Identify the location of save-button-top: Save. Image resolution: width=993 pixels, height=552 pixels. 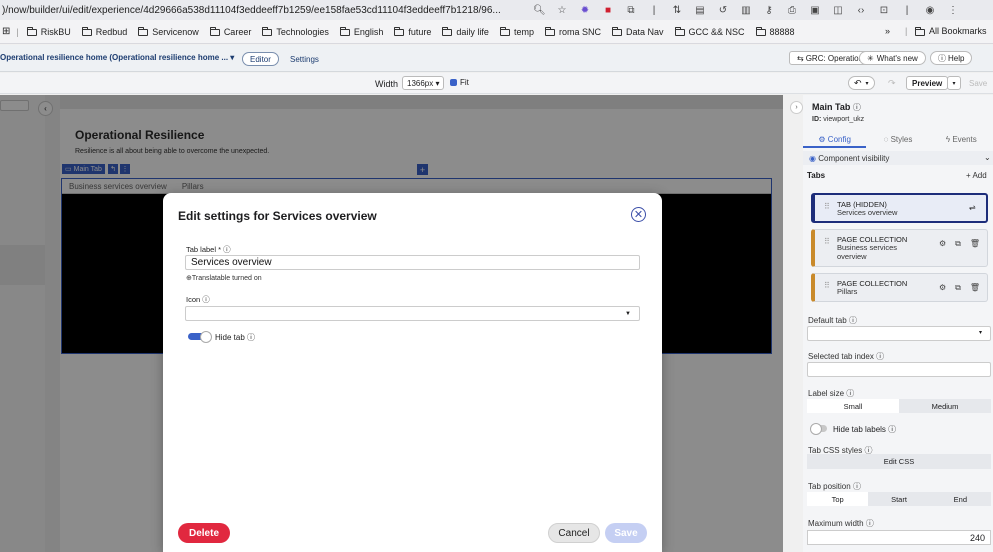
(978, 83).